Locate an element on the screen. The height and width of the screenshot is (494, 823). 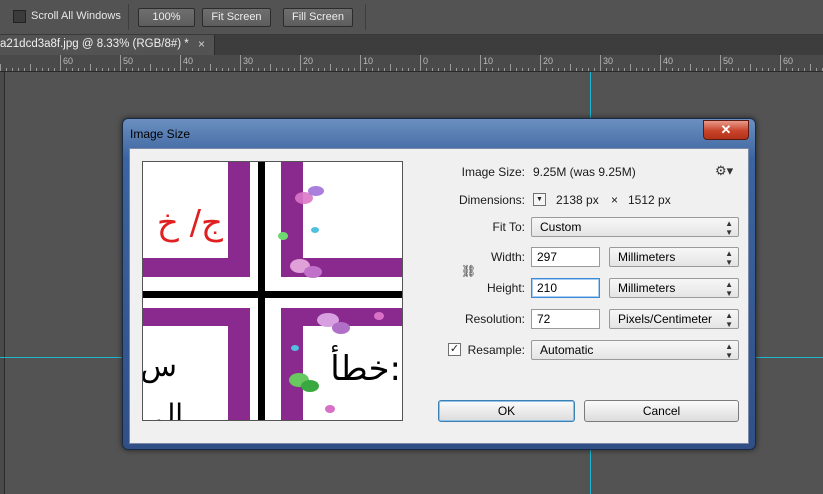
horizontal-ruler: 60 50 40 30 20 10 0 10 20 30 40 50 60 is located at coordinates (411, 63).